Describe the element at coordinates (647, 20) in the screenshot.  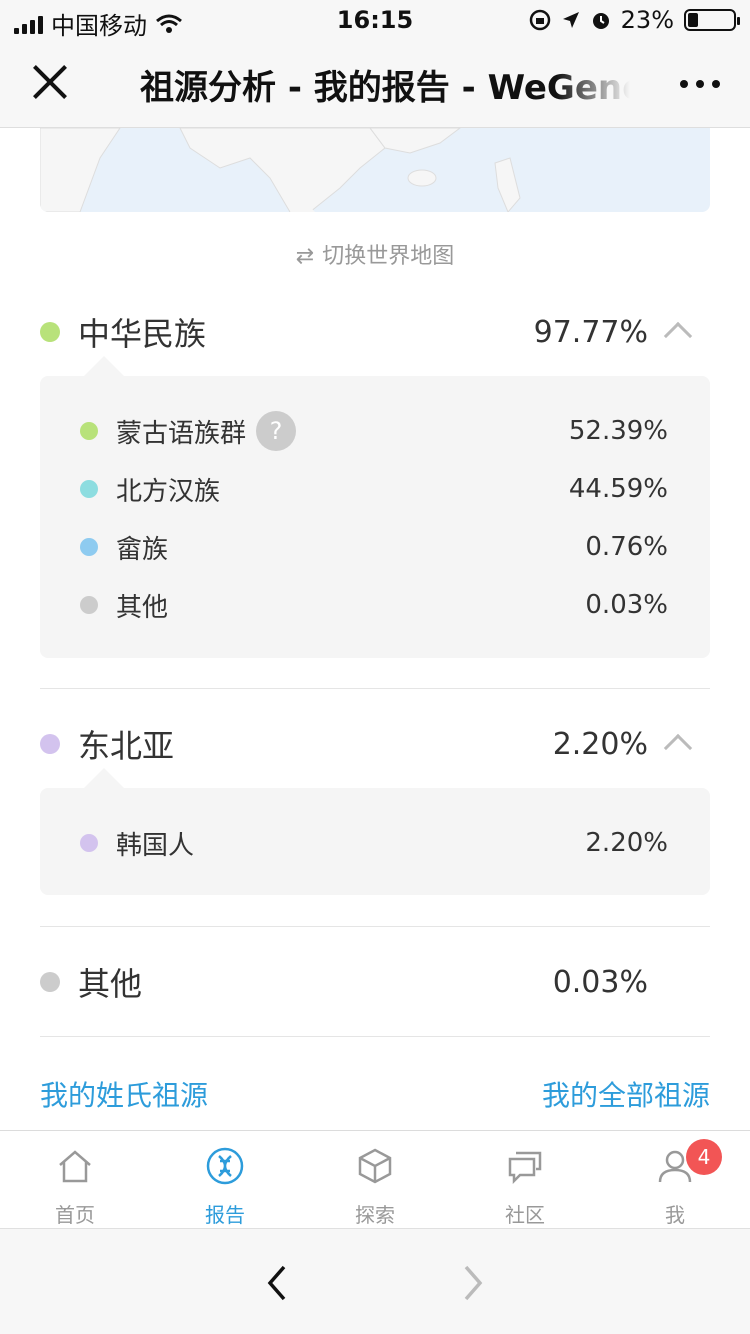
I see `battery-percent: 23%` at that location.